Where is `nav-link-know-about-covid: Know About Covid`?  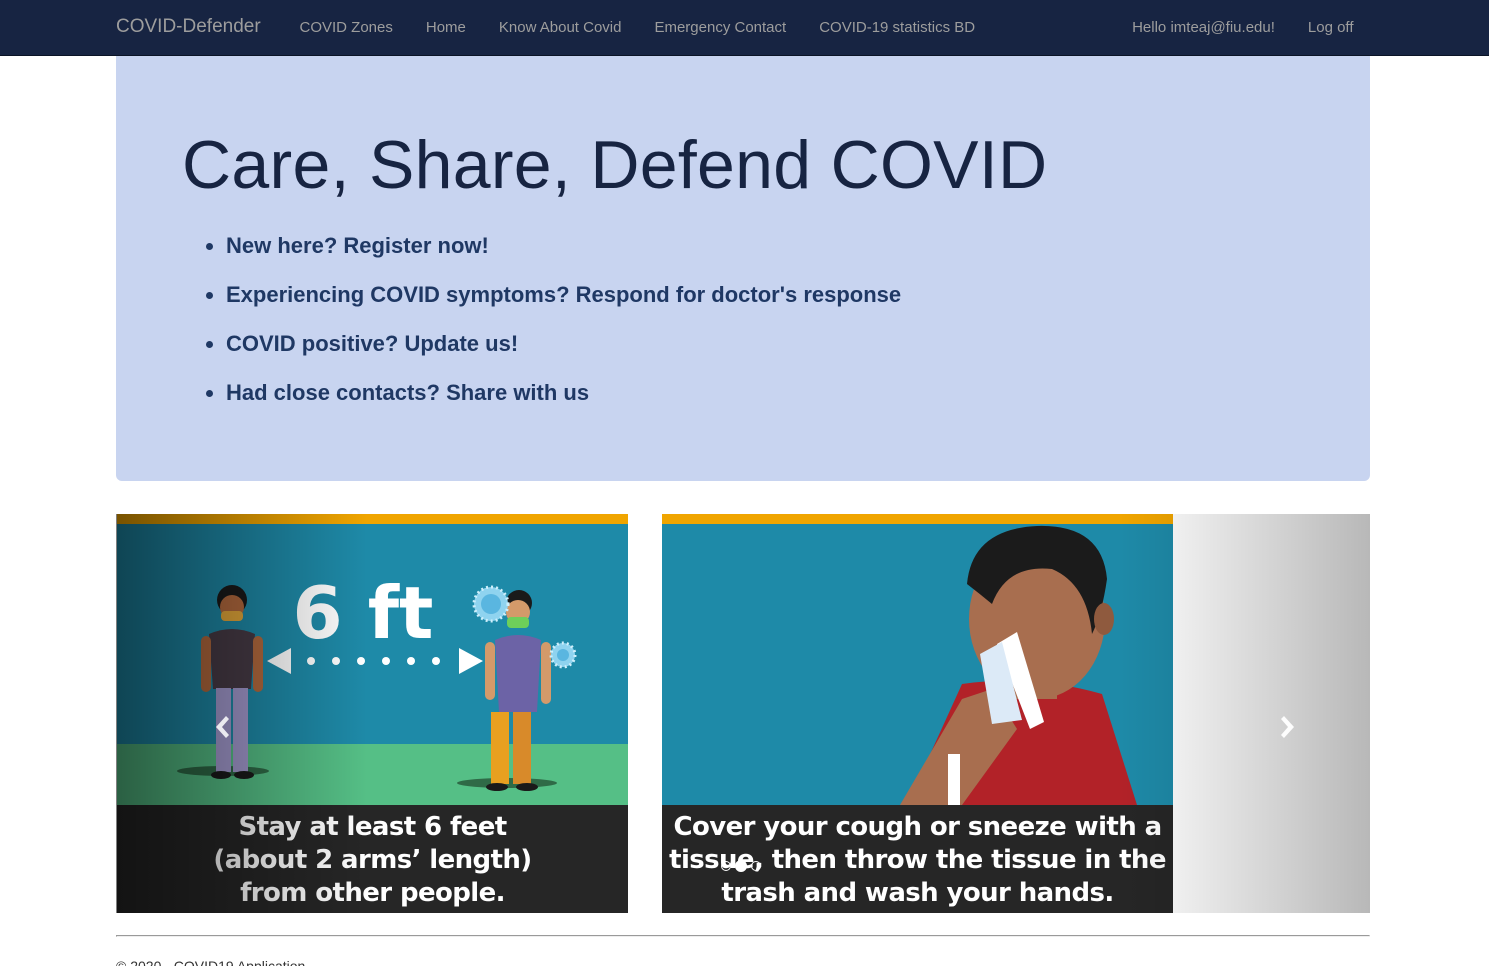
nav-link-know-about-covid: Know About Covid is located at coordinates (560, 28).